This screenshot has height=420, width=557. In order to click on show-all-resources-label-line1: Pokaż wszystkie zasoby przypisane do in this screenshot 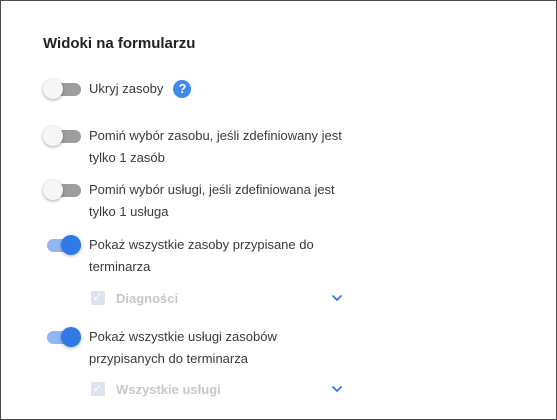, I will do `click(201, 244)`.